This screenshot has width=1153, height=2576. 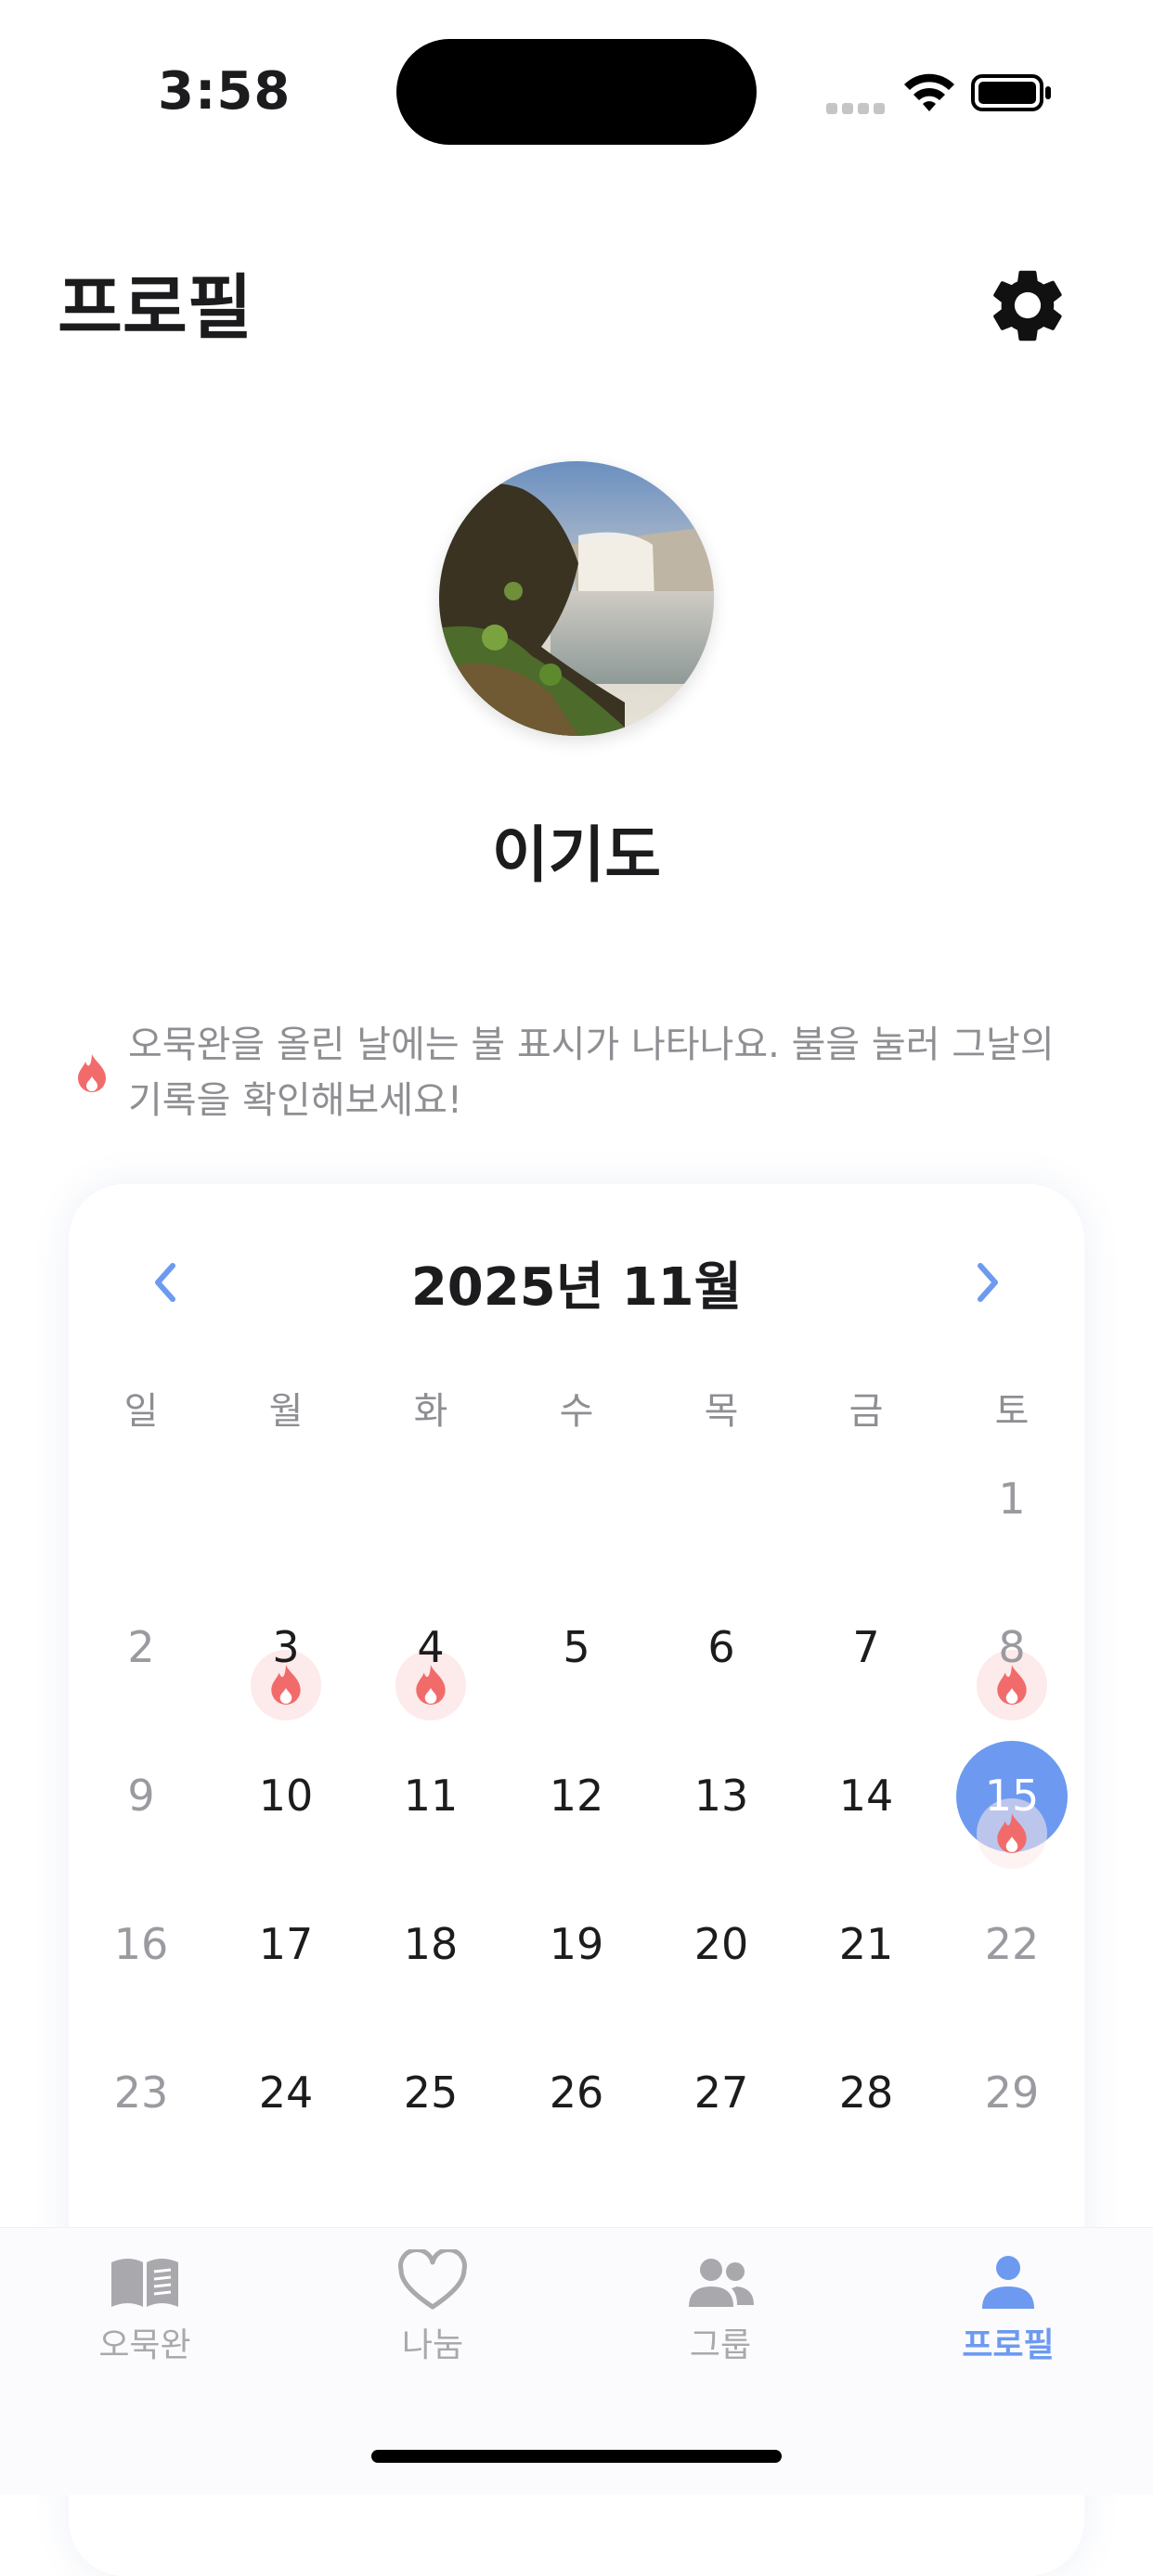 I want to click on calendar-day: 2, so click(x=141, y=1647).